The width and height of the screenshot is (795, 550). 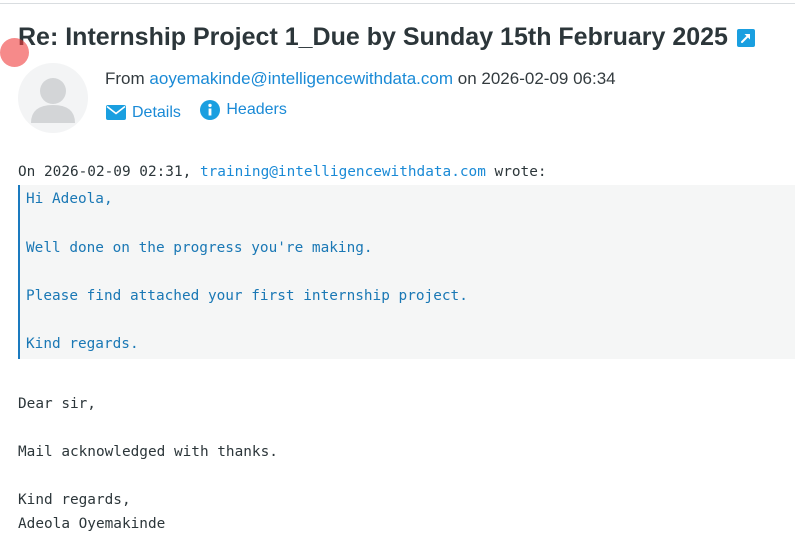 I want to click on sender-avatar, so click(x=53, y=98).